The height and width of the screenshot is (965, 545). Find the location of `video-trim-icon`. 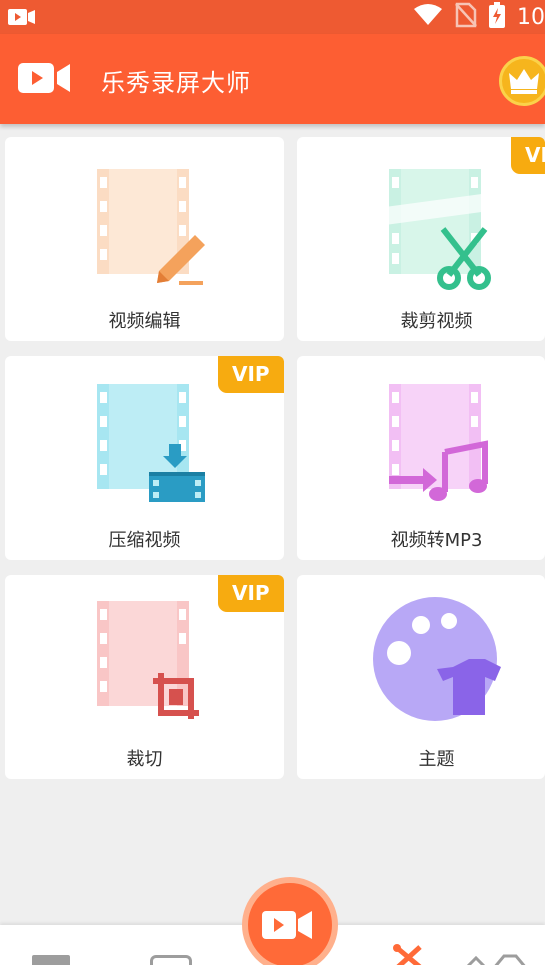

video-trim-icon is located at coordinates (438, 229).